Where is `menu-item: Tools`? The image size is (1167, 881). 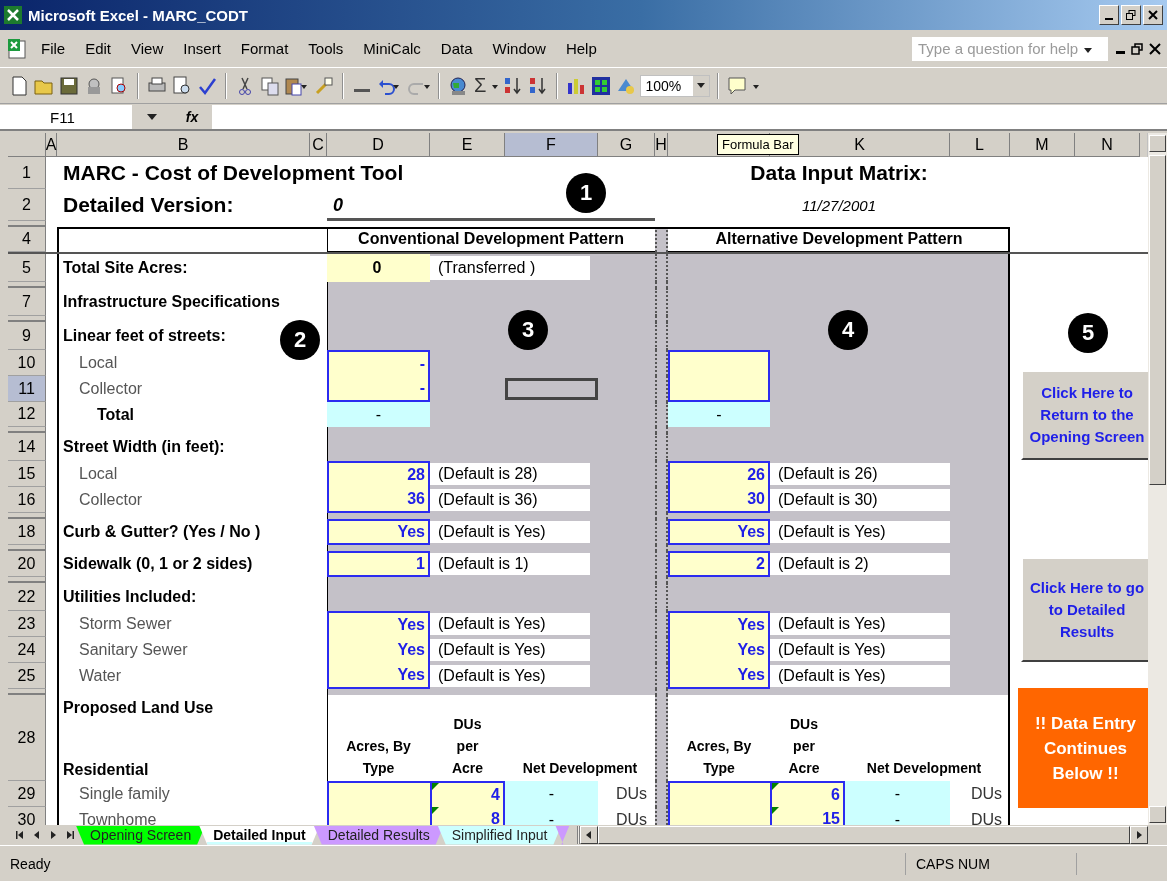 menu-item: Tools is located at coordinates (326, 48).